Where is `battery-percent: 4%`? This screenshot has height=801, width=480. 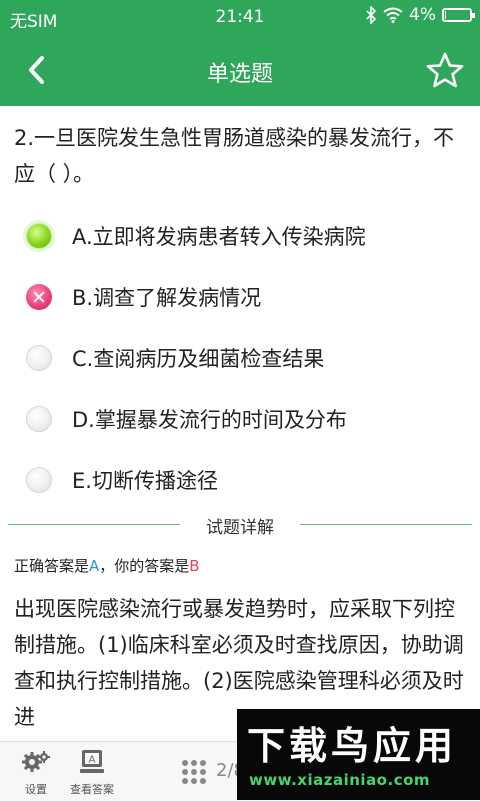 battery-percent: 4% is located at coordinates (422, 15).